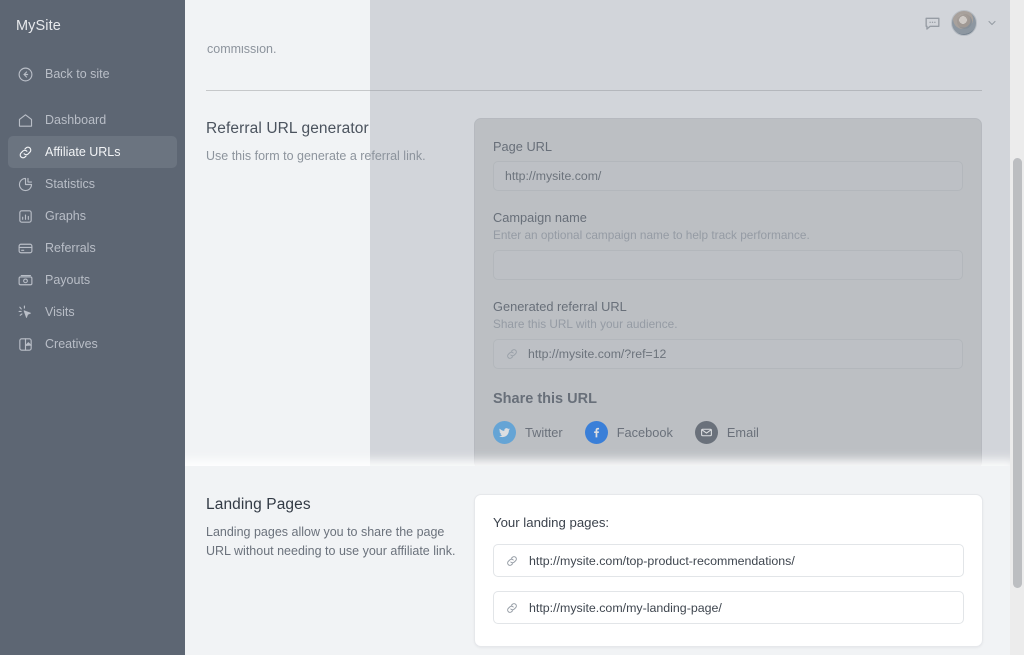 This screenshot has width=1024, height=655. What do you see at coordinates (728, 265) in the screenshot?
I see `campaign-name-input` at bounding box center [728, 265].